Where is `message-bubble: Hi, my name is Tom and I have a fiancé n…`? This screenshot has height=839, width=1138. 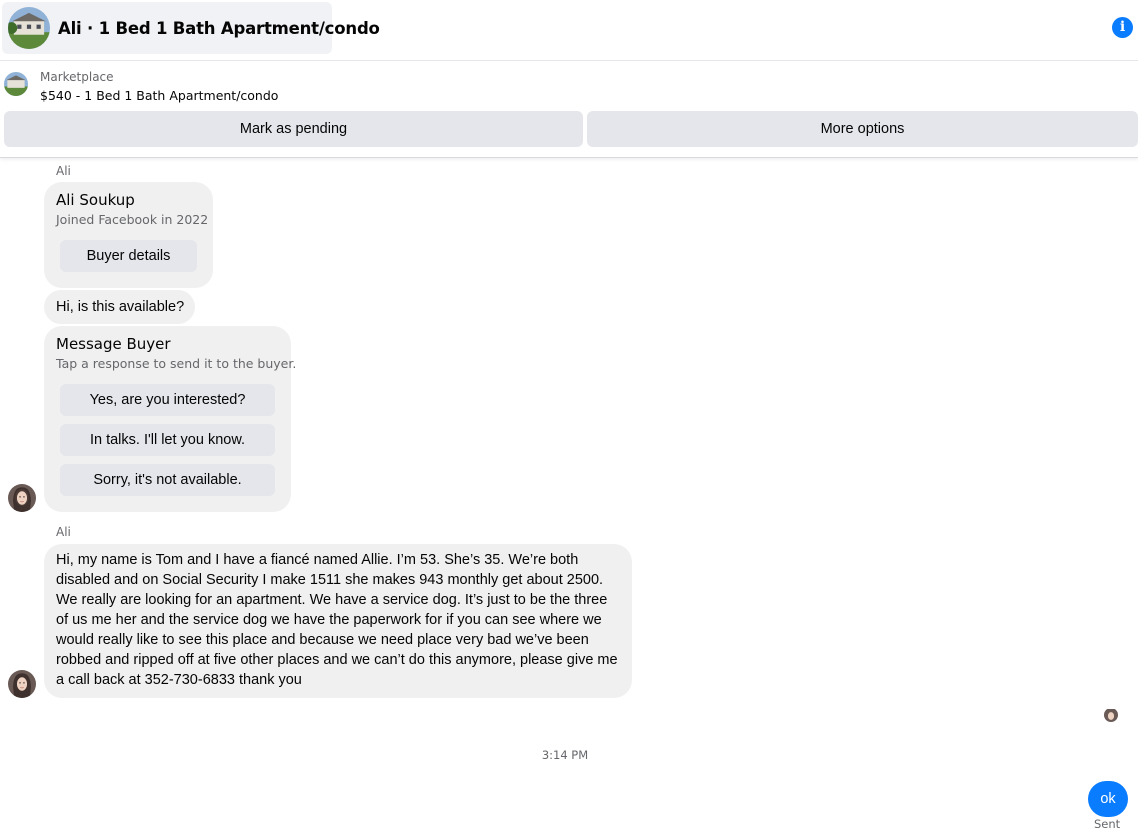
message-bubble: Hi, my name is Tom and I have a fiancé n… is located at coordinates (338, 621).